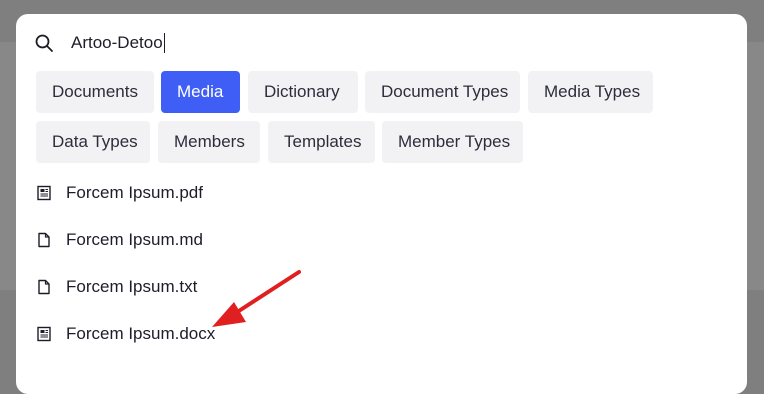 The height and width of the screenshot is (394, 764). What do you see at coordinates (132, 286) in the screenshot?
I see `result-label: Forcem Ipsum.txt` at bounding box center [132, 286].